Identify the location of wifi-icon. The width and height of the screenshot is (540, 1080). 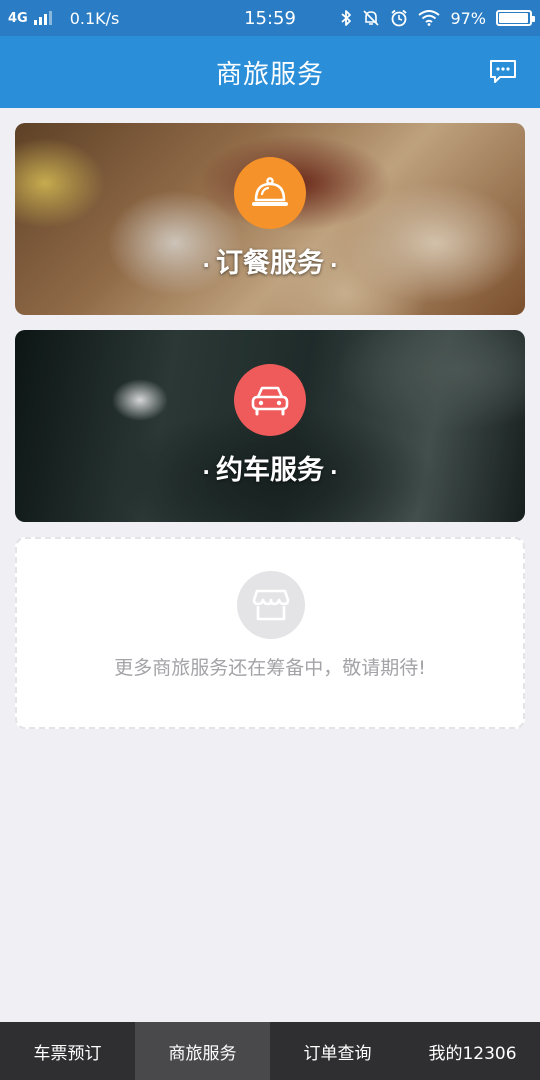
(429, 18).